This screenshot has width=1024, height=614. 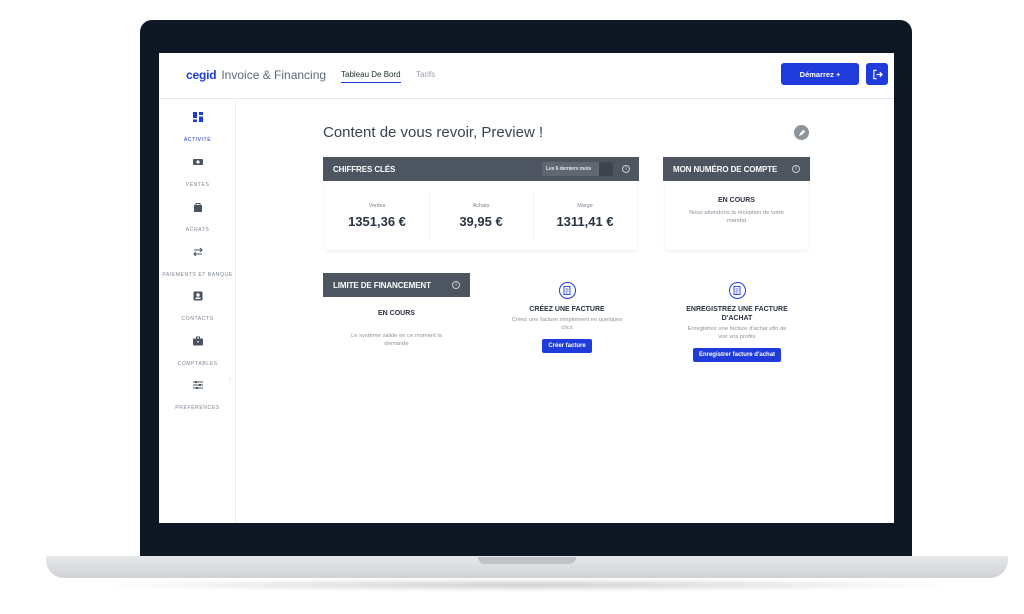 I want to click on financing-limit-header: LIMITE DE FINANCEMENT i, so click(x=396, y=285).